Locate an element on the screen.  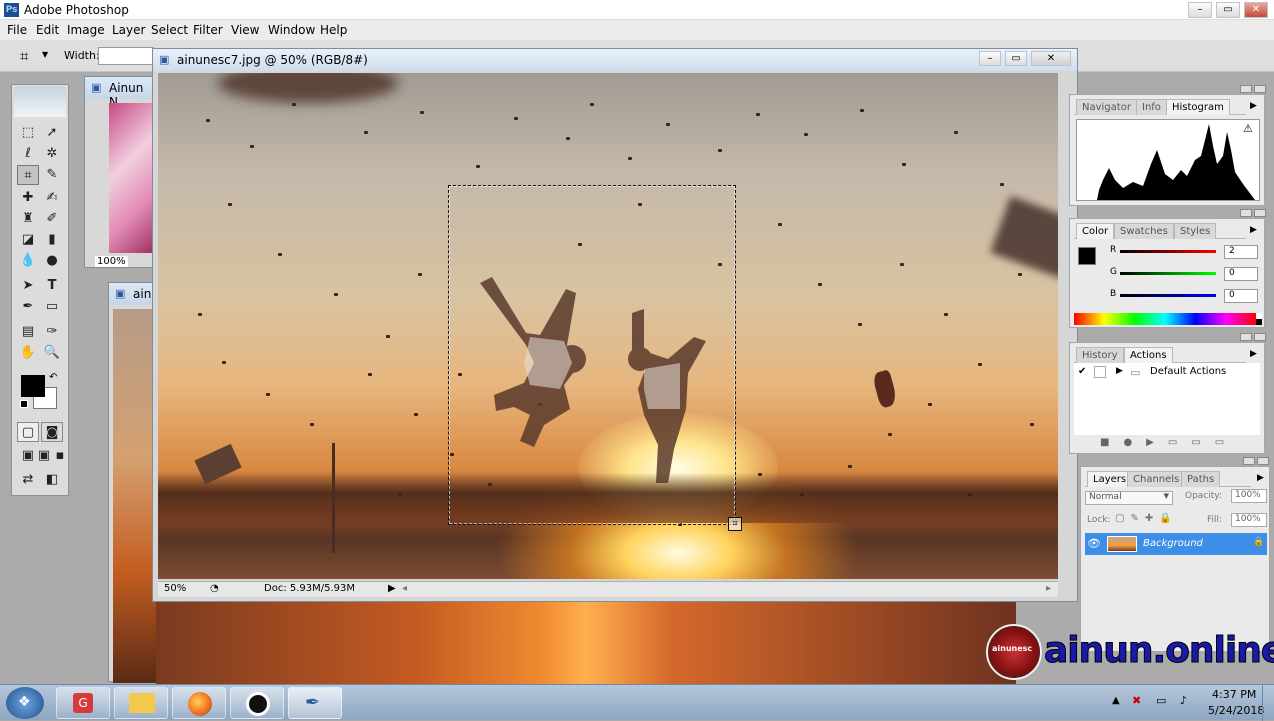
menu-select: Select is located at coordinates (169, 30).